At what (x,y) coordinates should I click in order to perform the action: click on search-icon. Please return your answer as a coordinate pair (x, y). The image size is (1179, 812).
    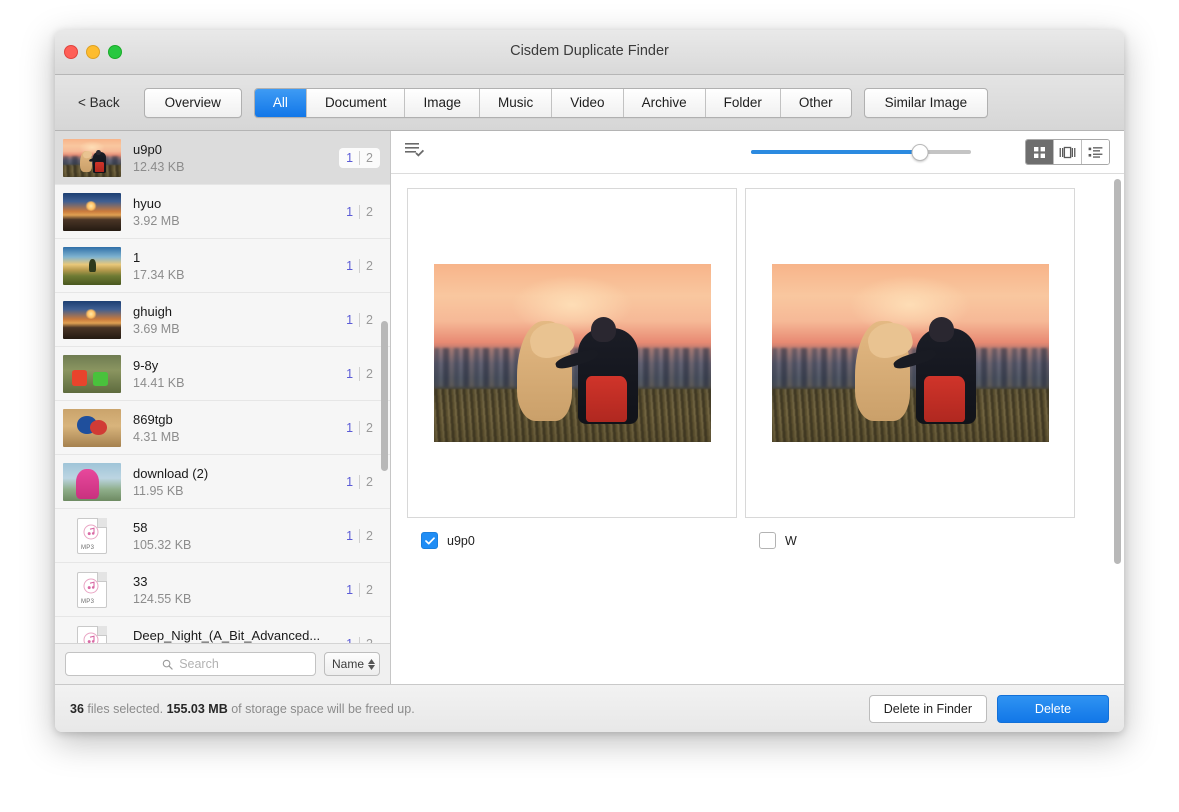
    Looking at the image, I should click on (167, 664).